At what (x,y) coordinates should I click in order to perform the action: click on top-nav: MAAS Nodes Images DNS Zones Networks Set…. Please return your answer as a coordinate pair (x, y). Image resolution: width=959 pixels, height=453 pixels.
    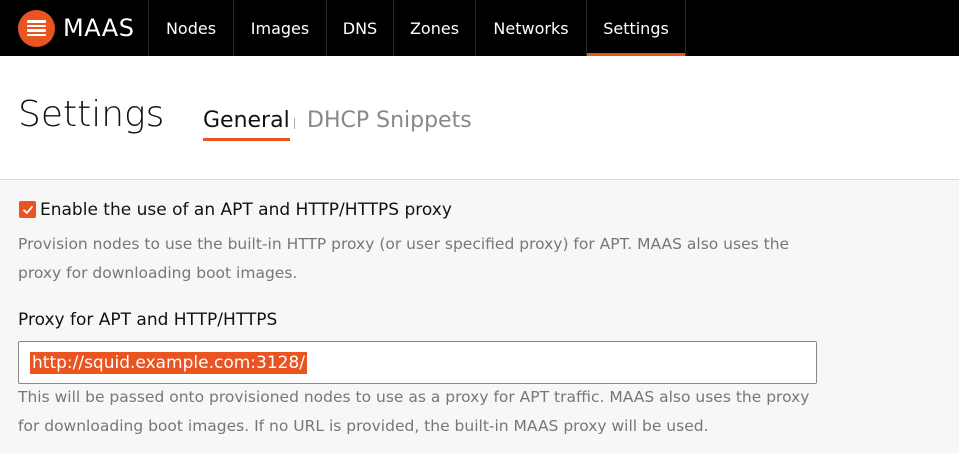
    Looking at the image, I should click on (479, 28).